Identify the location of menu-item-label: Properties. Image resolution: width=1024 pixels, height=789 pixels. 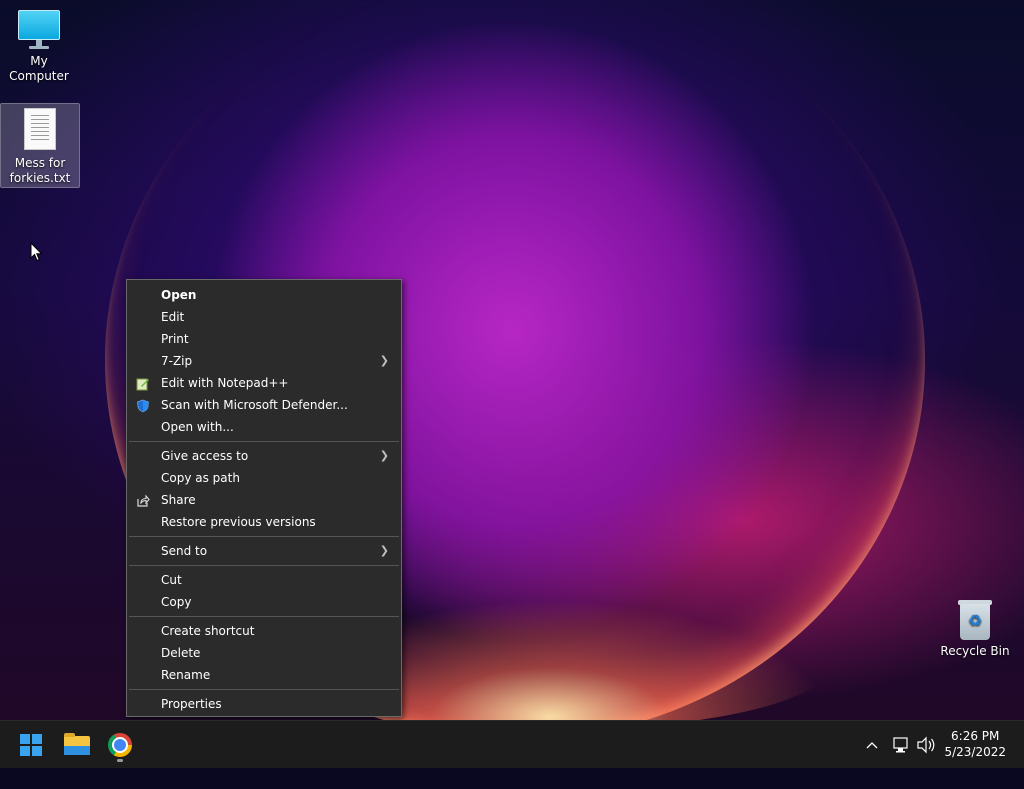
(191, 704).